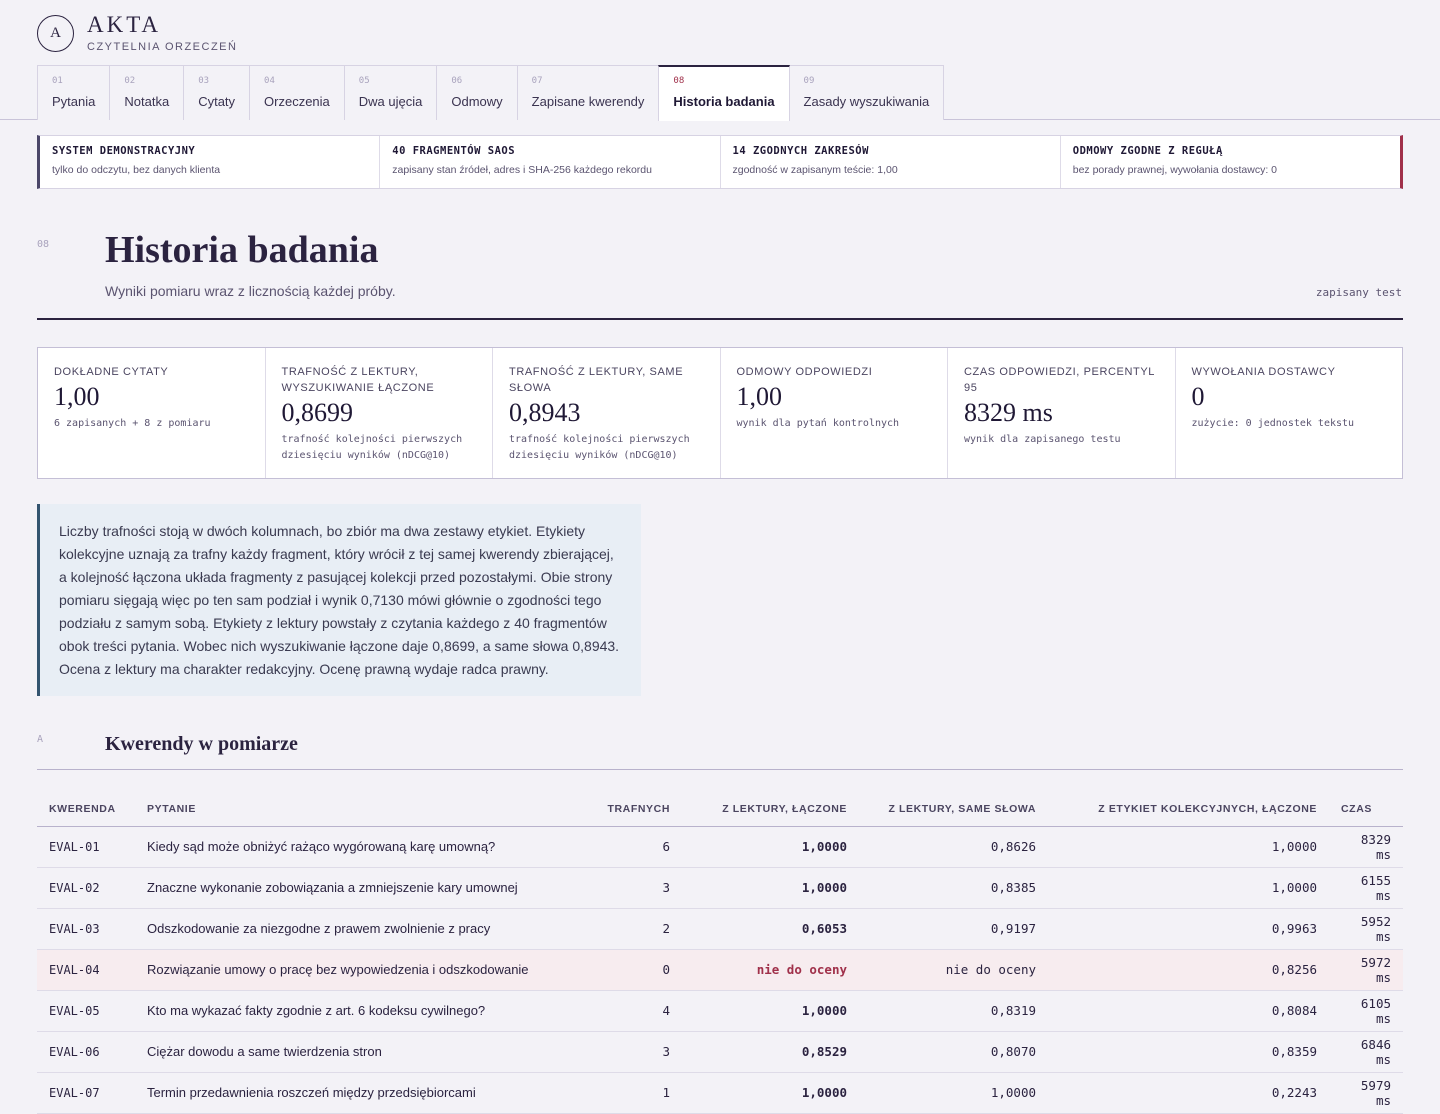 Image resolution: width=1440 pixels, height=1114 pixels. Describe the element at coordinates (477, 92) in the screenshot. I see `tab-odmowy: 06 Odmowy` at that location.